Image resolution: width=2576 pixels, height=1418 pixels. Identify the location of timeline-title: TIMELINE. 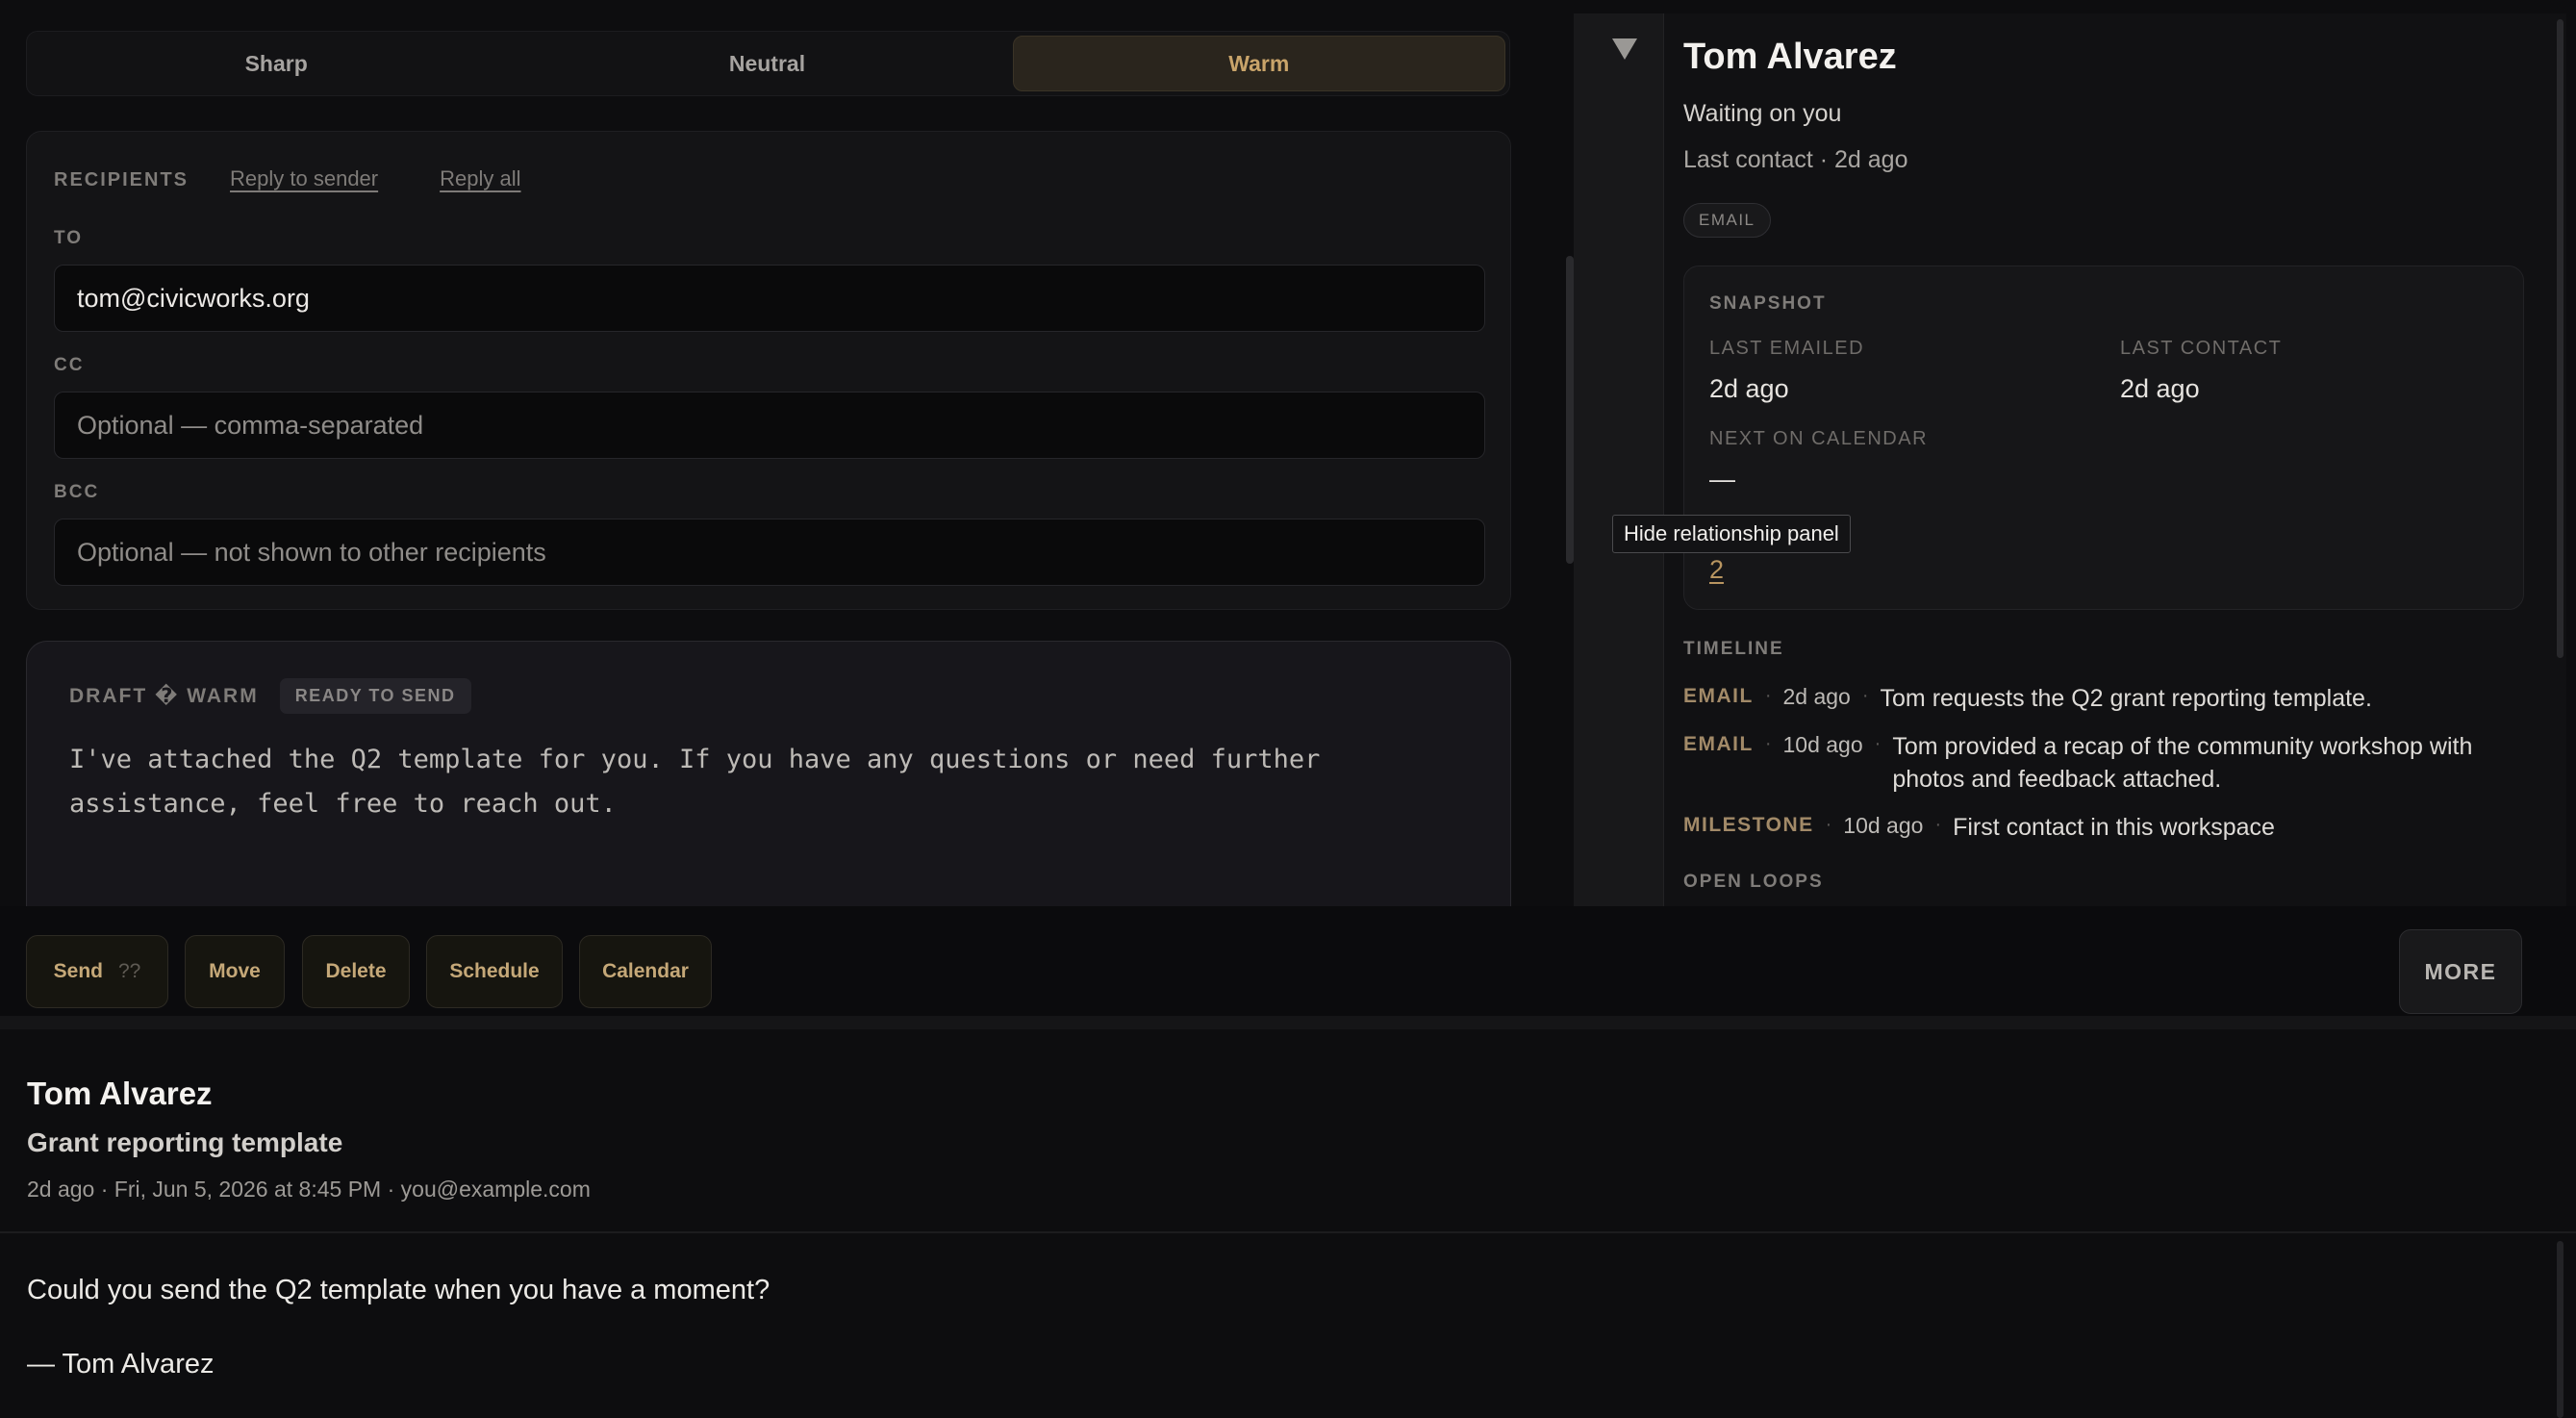
(1734, 649).